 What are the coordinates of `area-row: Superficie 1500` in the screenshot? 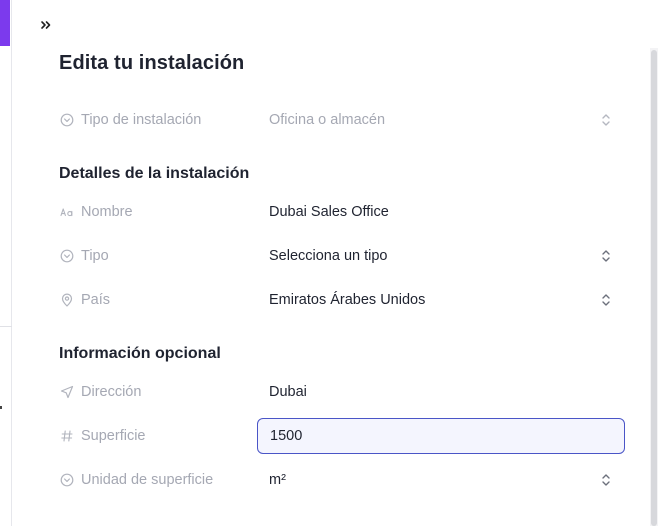 It's located at (337, 436).